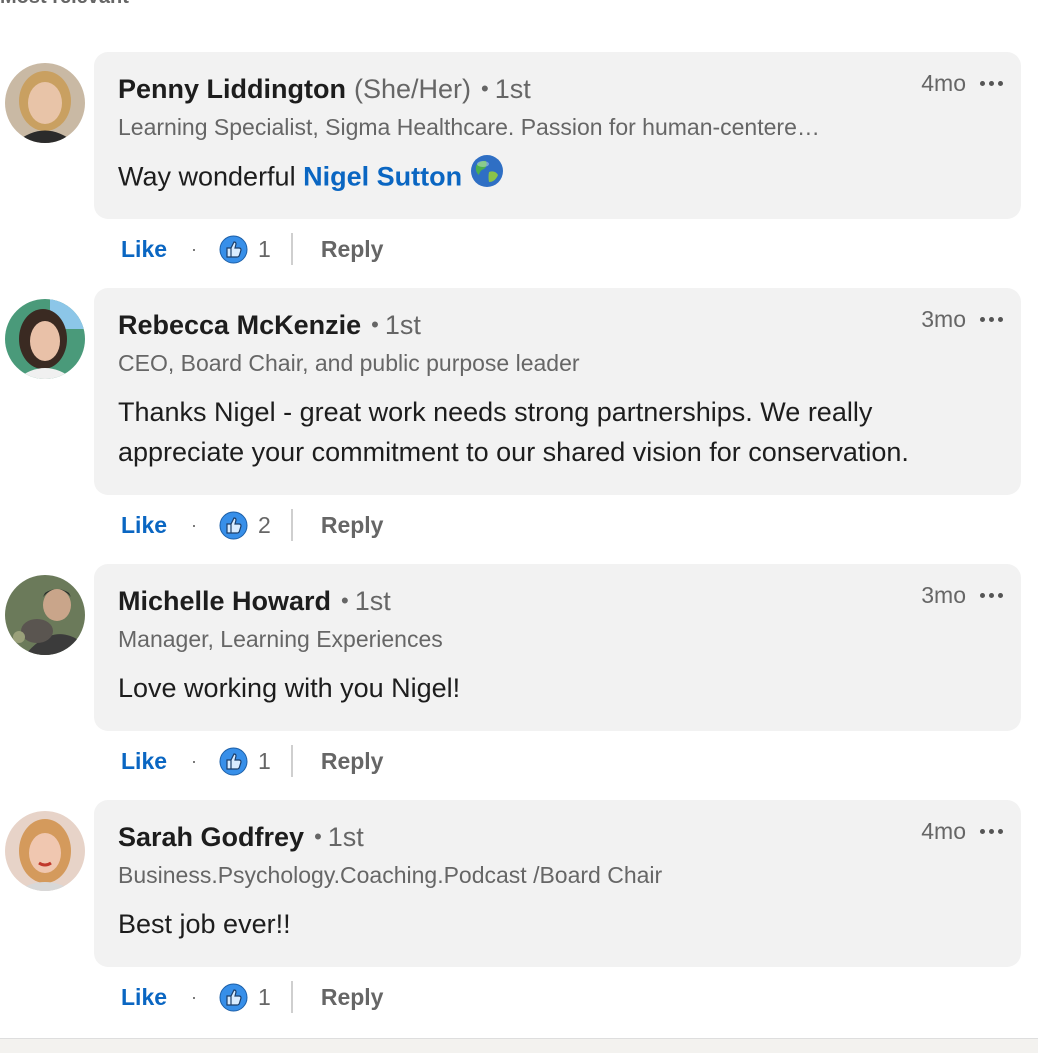  I want to click on comment-actions: Like · 2 Reply, so click(252, 525).